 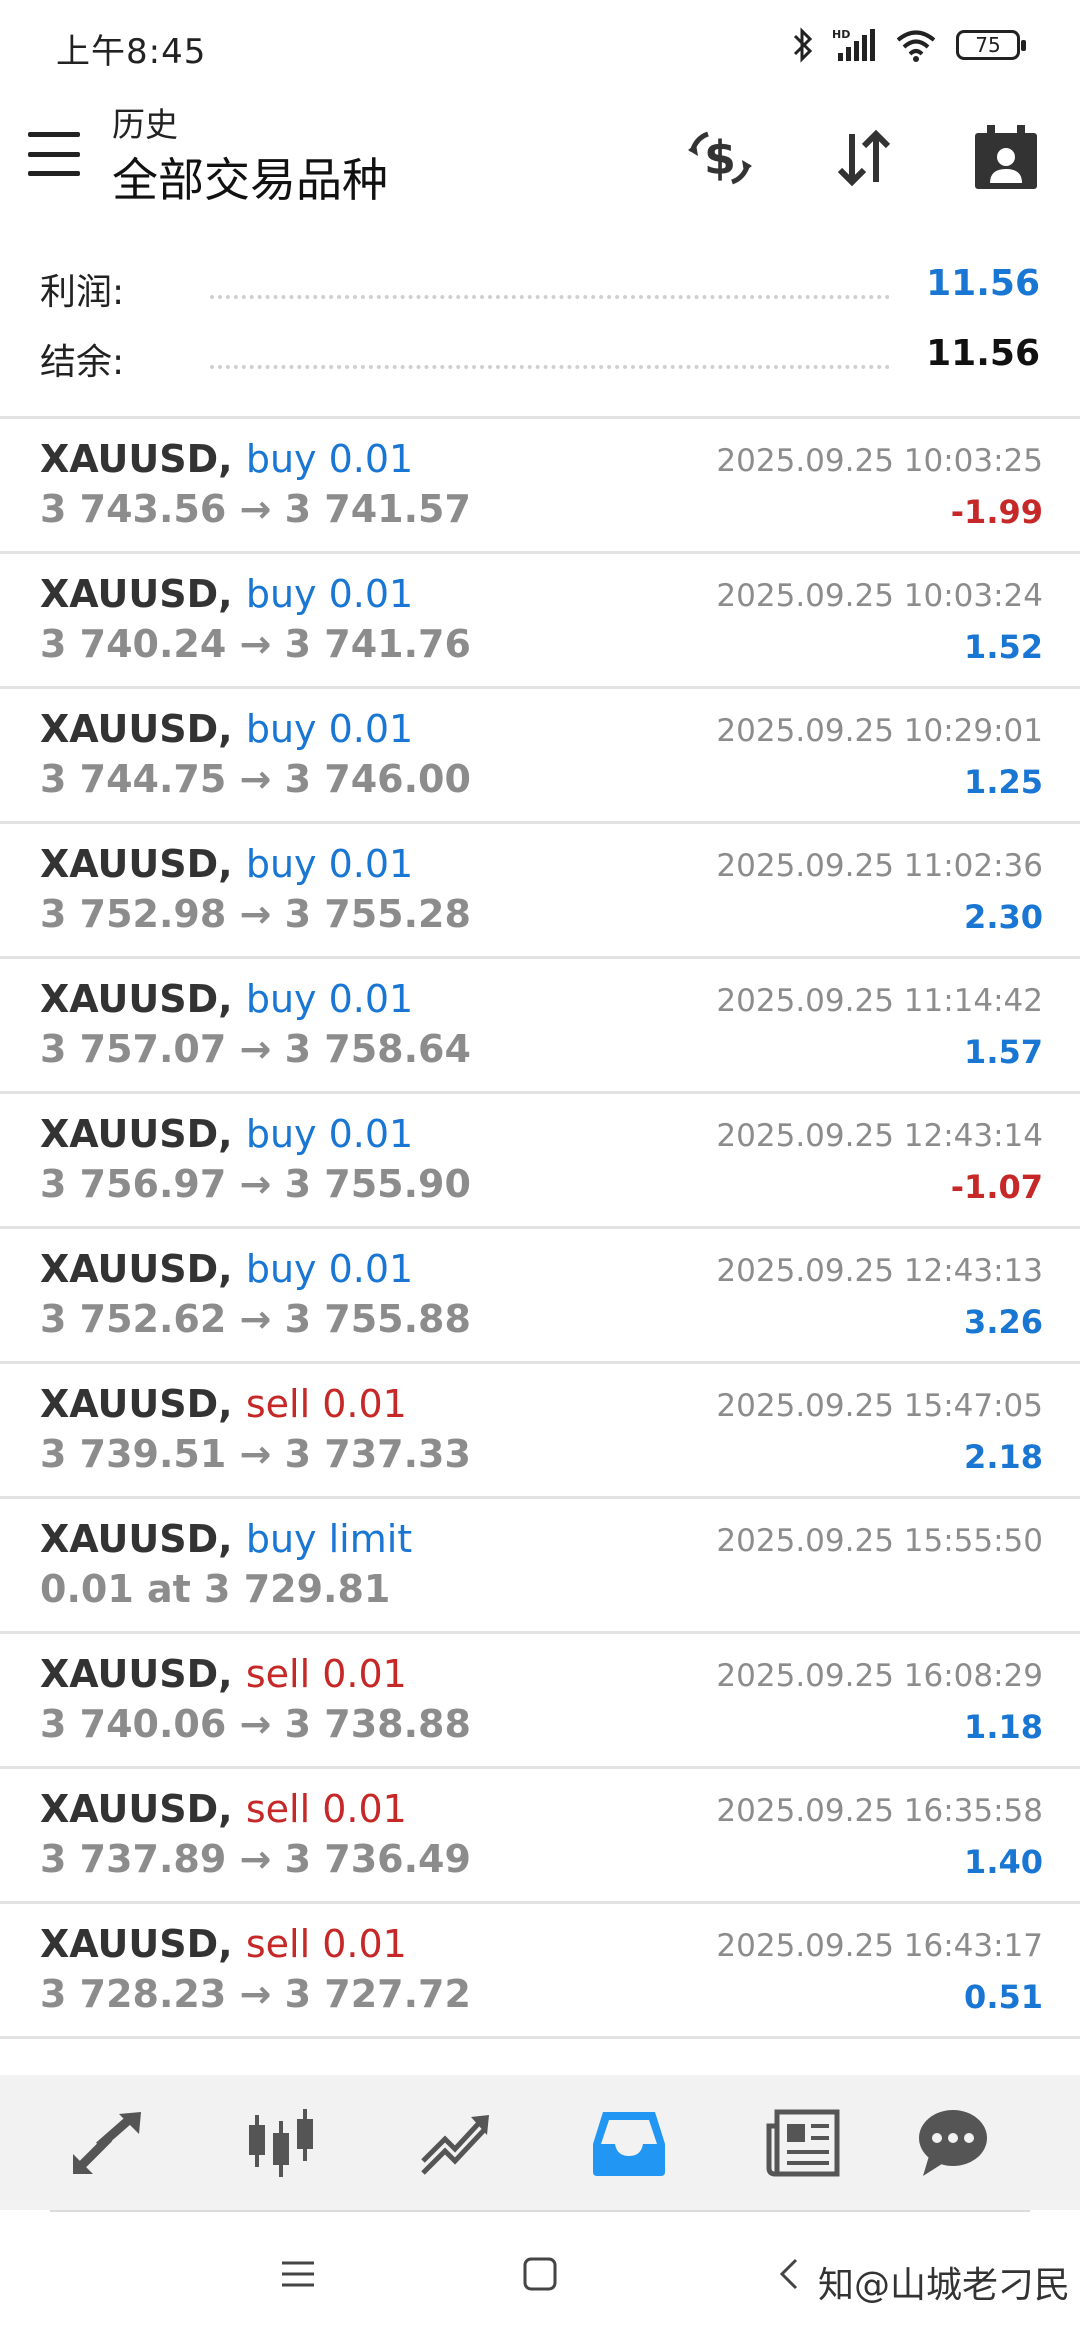 I want to click on sort-icon, so click(x=864, y=158).